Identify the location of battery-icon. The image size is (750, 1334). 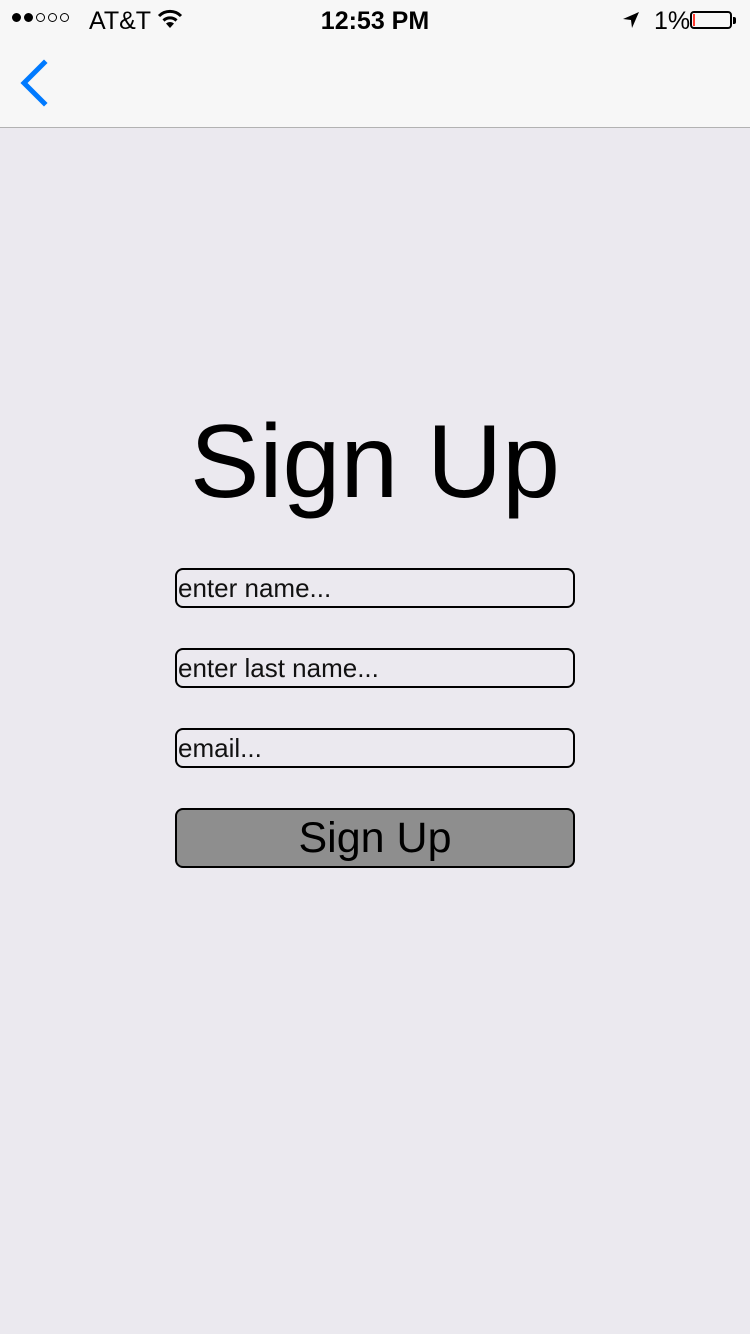
(711, 20).